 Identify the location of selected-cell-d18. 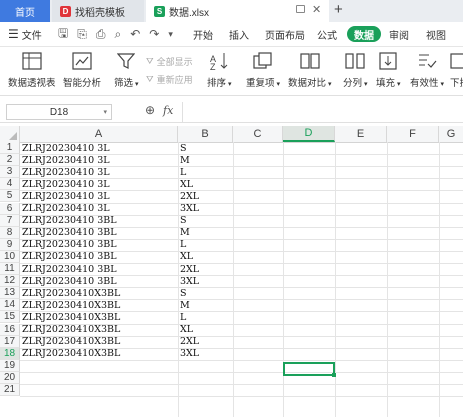
(309, 369).